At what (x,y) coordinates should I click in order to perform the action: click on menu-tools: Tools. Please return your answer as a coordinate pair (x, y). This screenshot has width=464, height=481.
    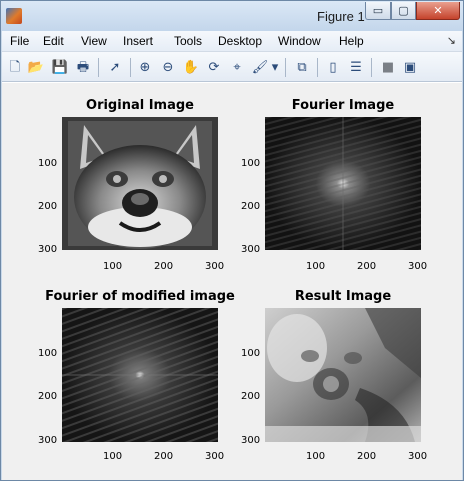
    Looking at the image, I should click on (188, 41).